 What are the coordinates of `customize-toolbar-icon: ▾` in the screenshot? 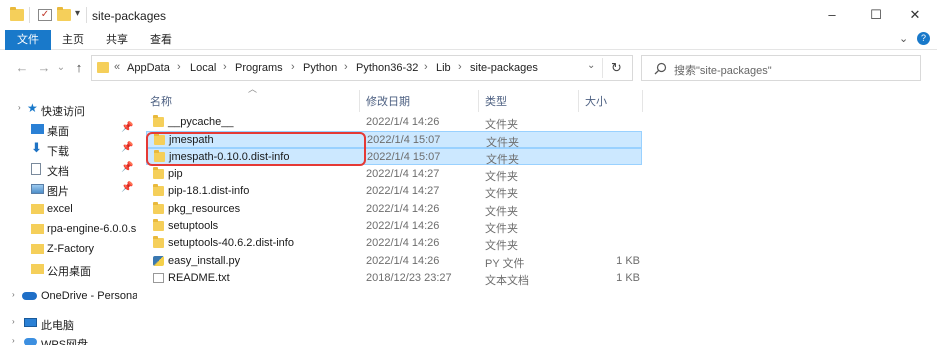 It's located at (77, 13).